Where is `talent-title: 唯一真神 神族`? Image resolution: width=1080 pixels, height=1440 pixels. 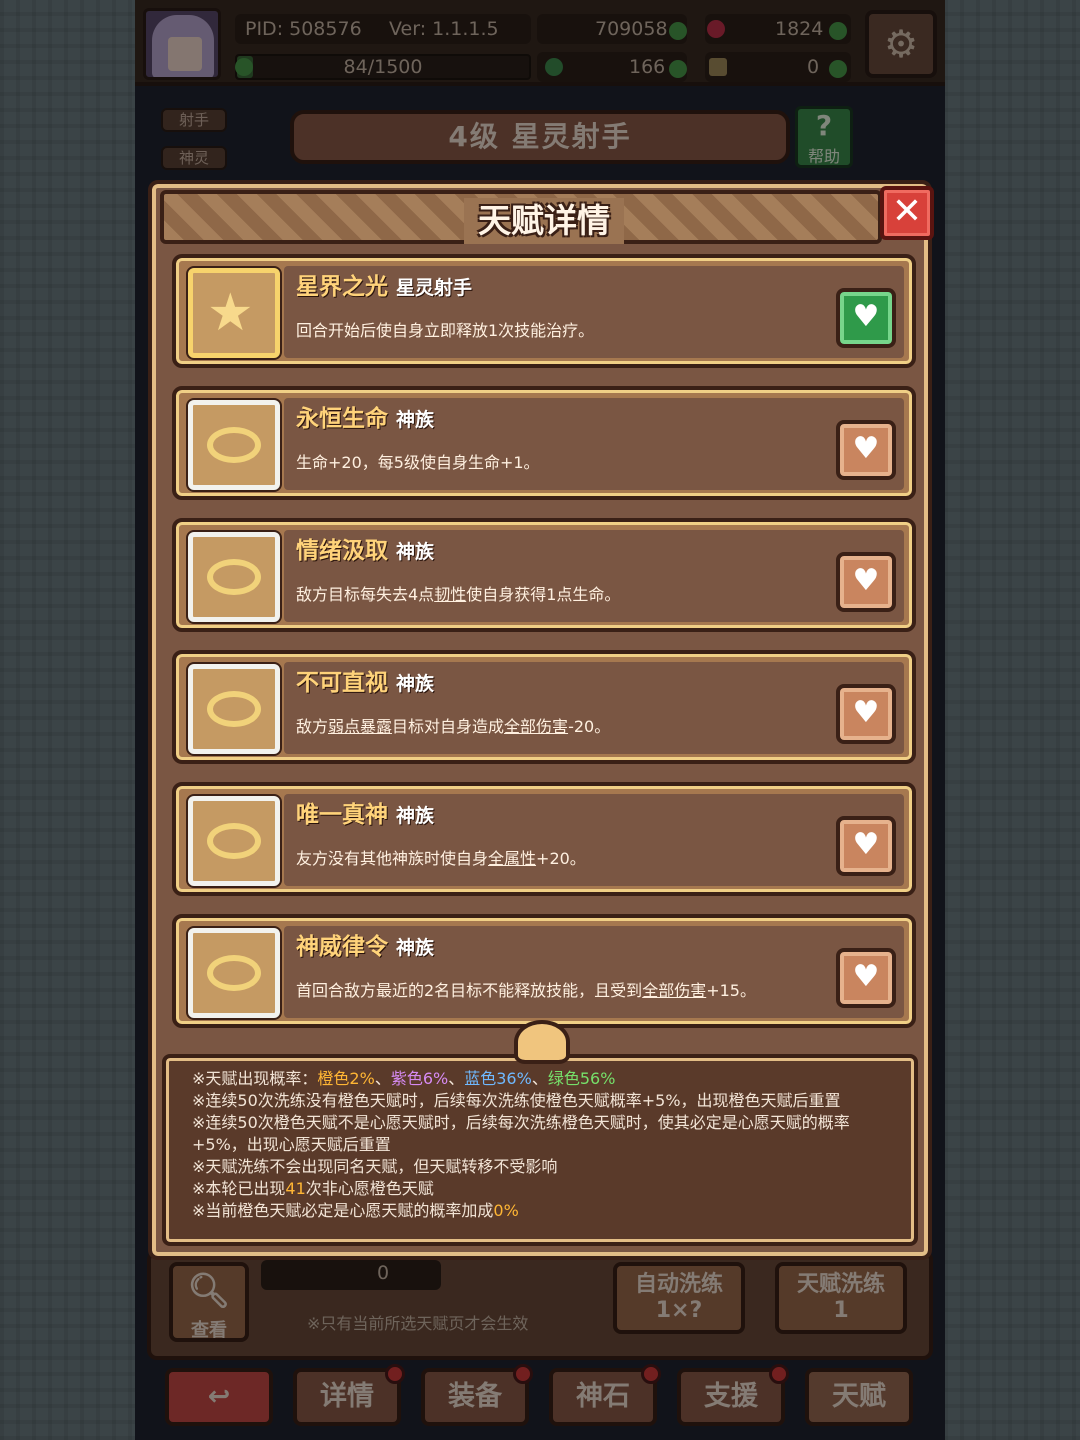
talent-title: 唯一真神 神族 is located at coordinates (365, 815).